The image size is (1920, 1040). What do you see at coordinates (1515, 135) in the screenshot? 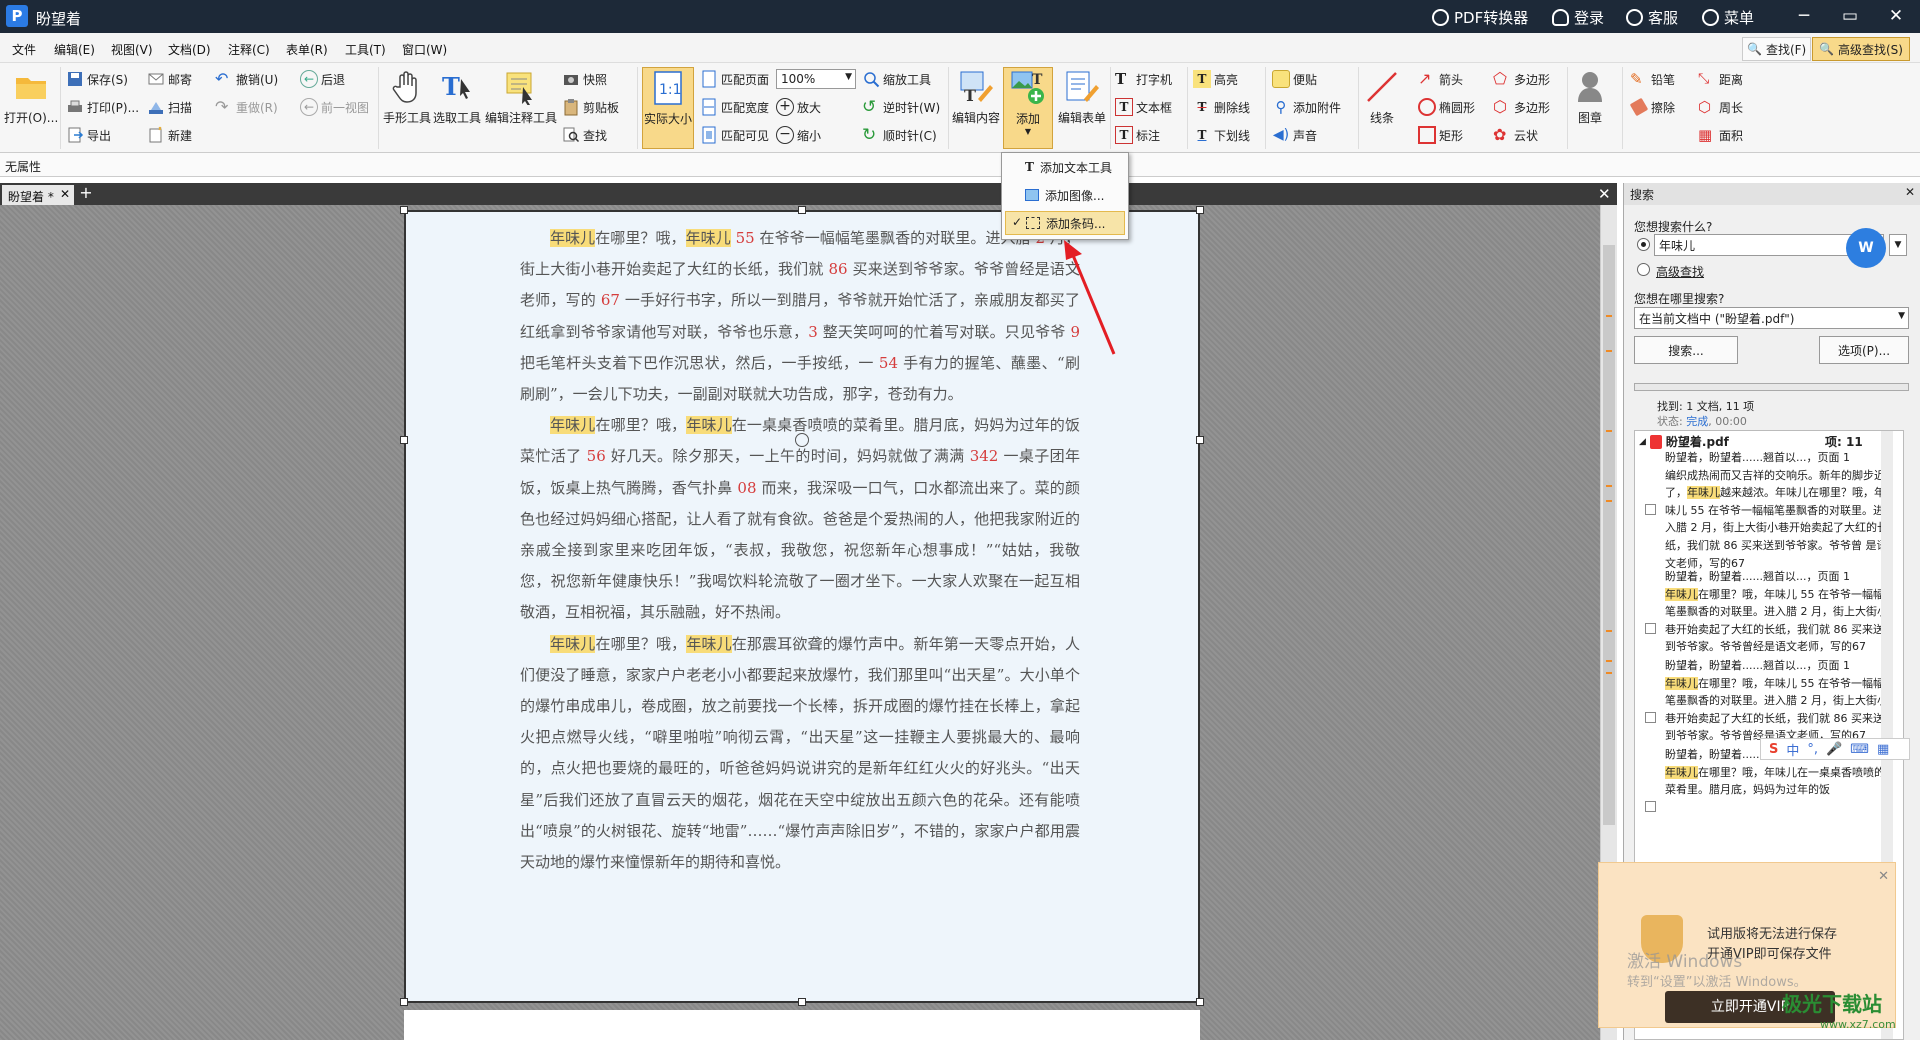
I see `cloud-tool-button: ✿ 云状` at bounding box center [1515, 135].